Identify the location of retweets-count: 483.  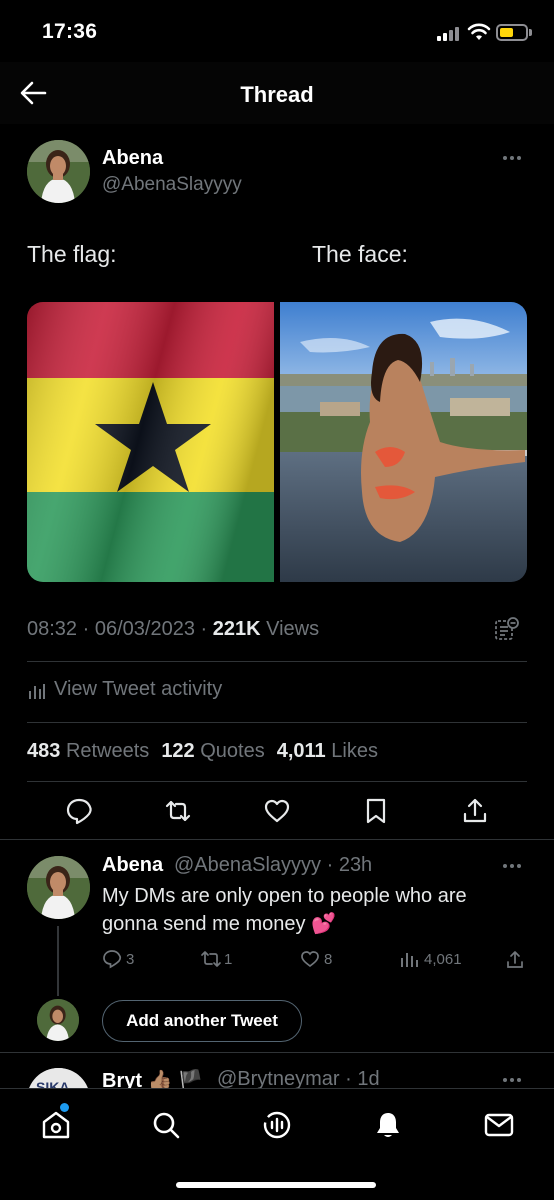
(44, 751).